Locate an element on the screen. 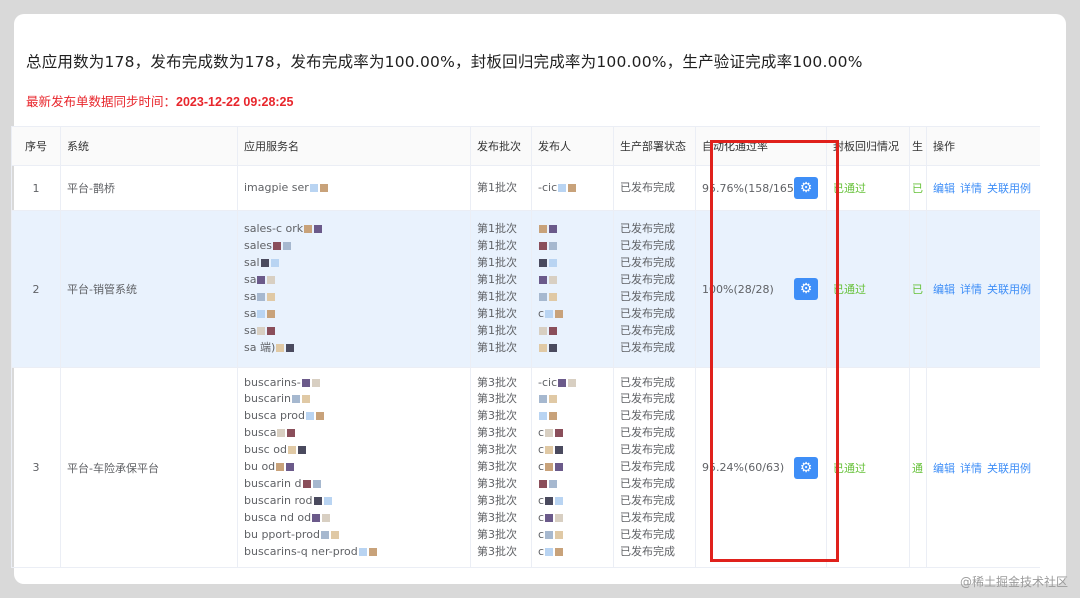 Image resolution: width=1080 pixels, height=598 pixels. cell-ops: 编辑 详情 关联用例 is located at coordinates (983, 188).